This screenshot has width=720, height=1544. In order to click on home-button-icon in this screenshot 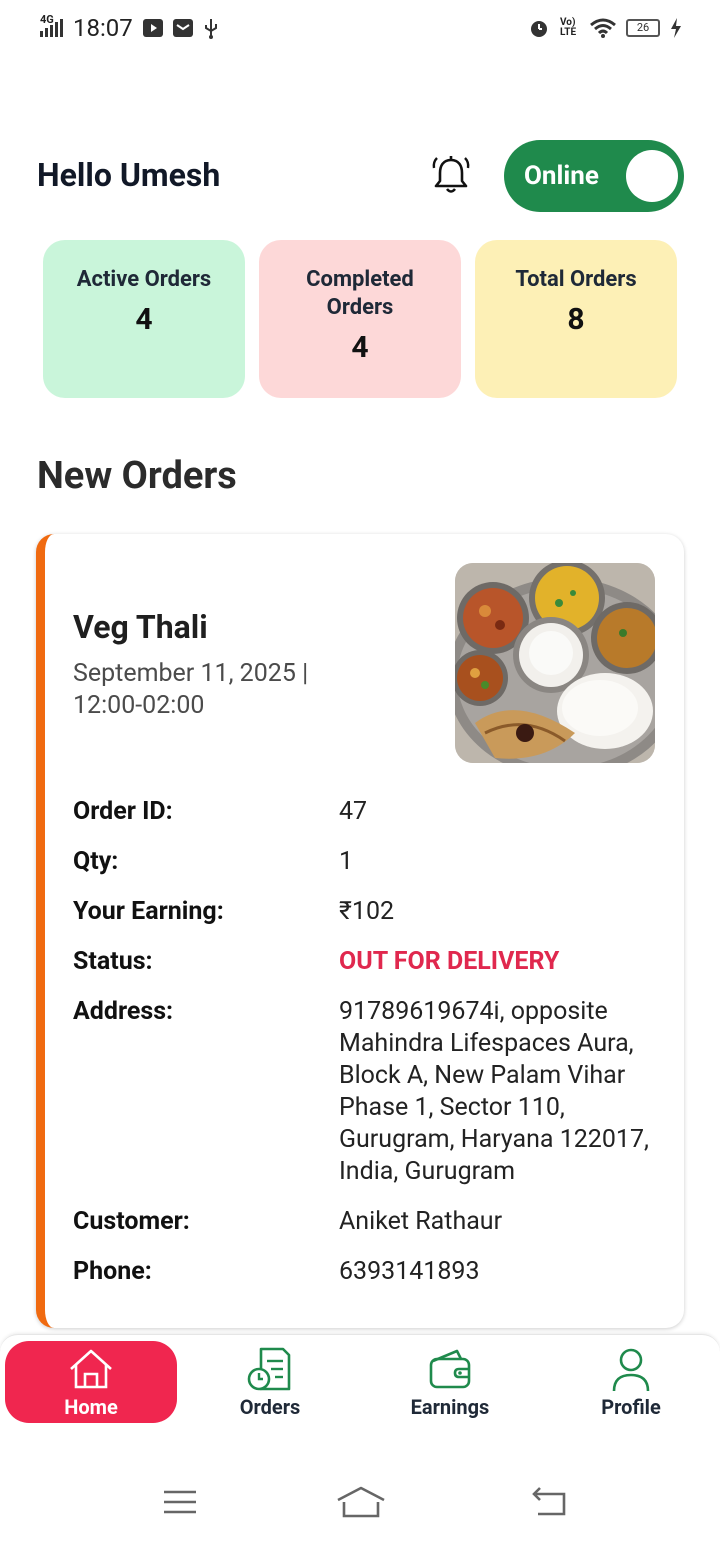, I will do `click(361, 1502)`.